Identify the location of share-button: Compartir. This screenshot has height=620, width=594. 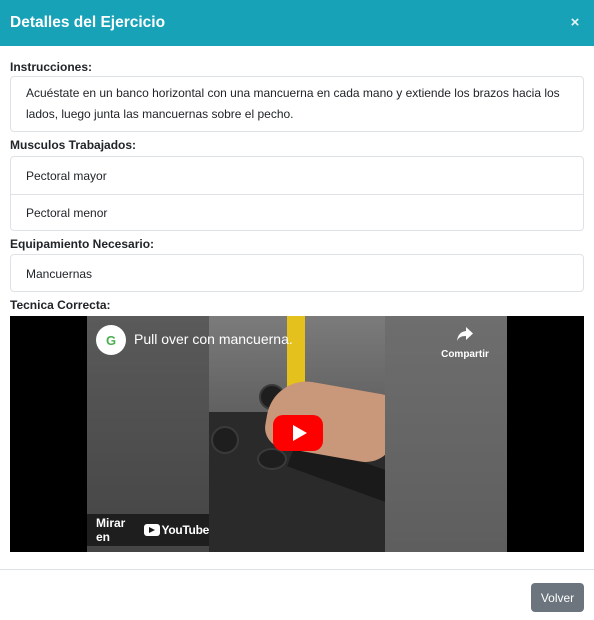
(465, 343).